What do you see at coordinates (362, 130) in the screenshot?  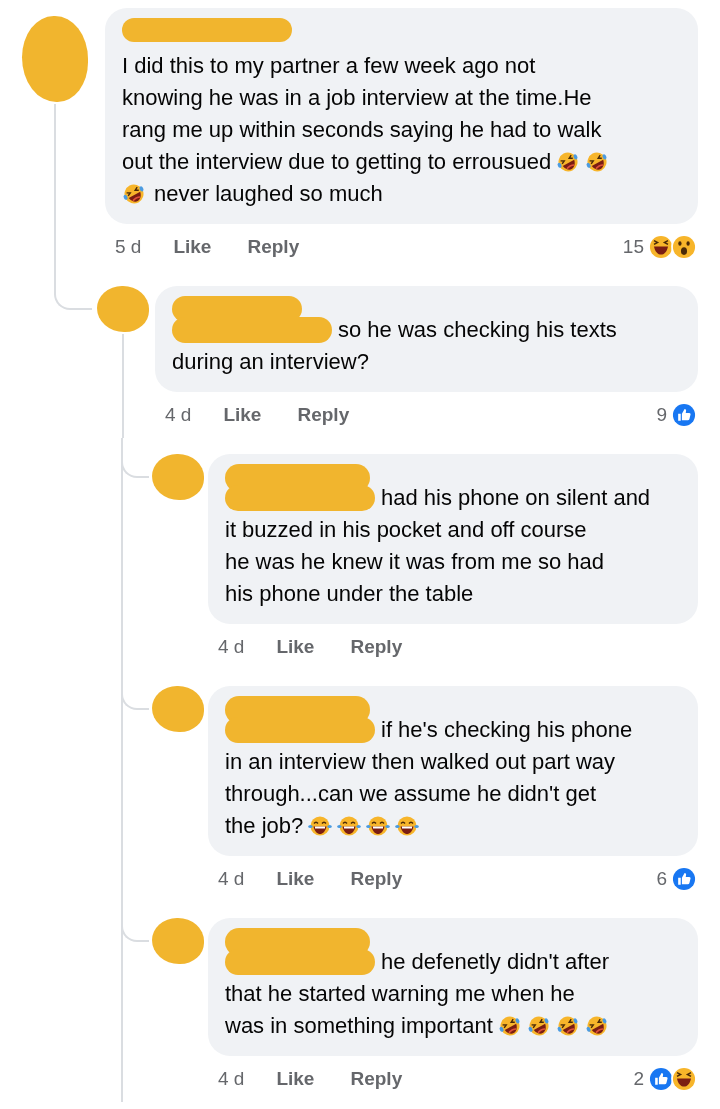 I see `comment-text: rang me up within seconds saying he had to walk` at bounding box center [362, 130].